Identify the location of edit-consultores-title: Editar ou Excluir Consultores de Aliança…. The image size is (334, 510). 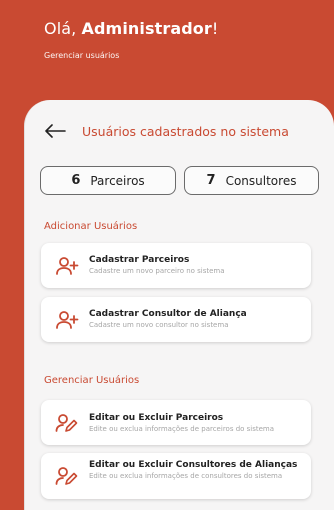
(193, 465).